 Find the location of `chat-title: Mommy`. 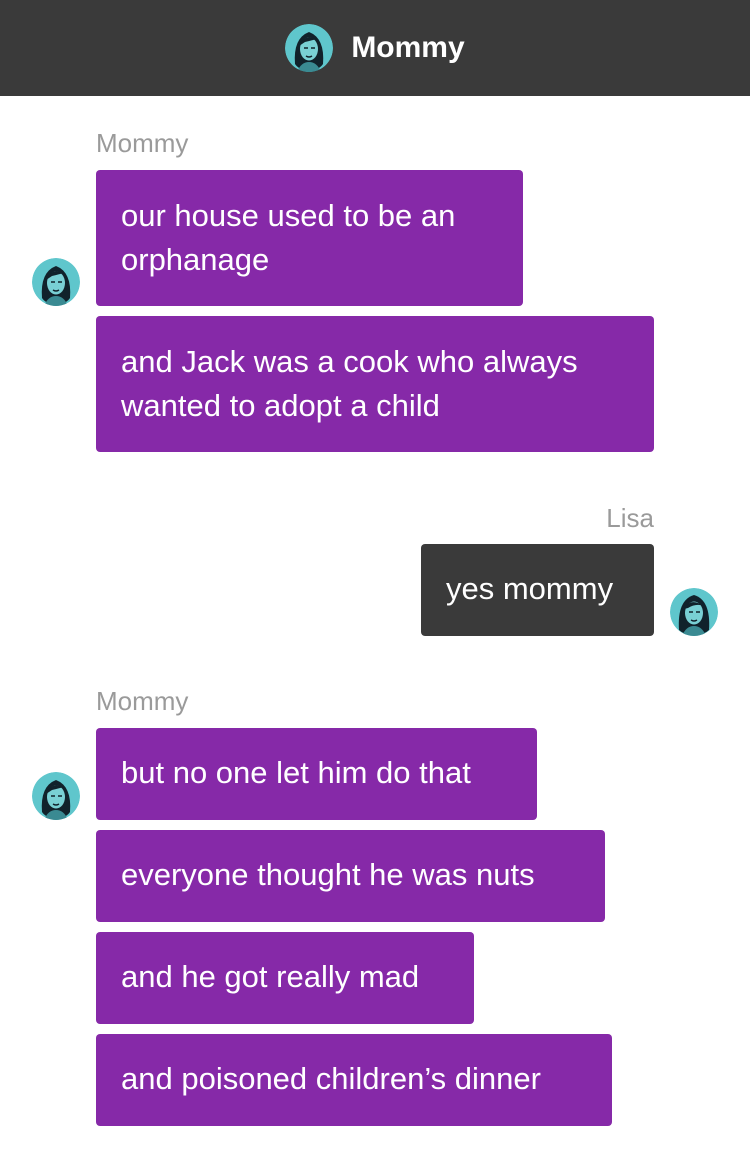

chat-title: Mommy is located at coordinates (408, 47).